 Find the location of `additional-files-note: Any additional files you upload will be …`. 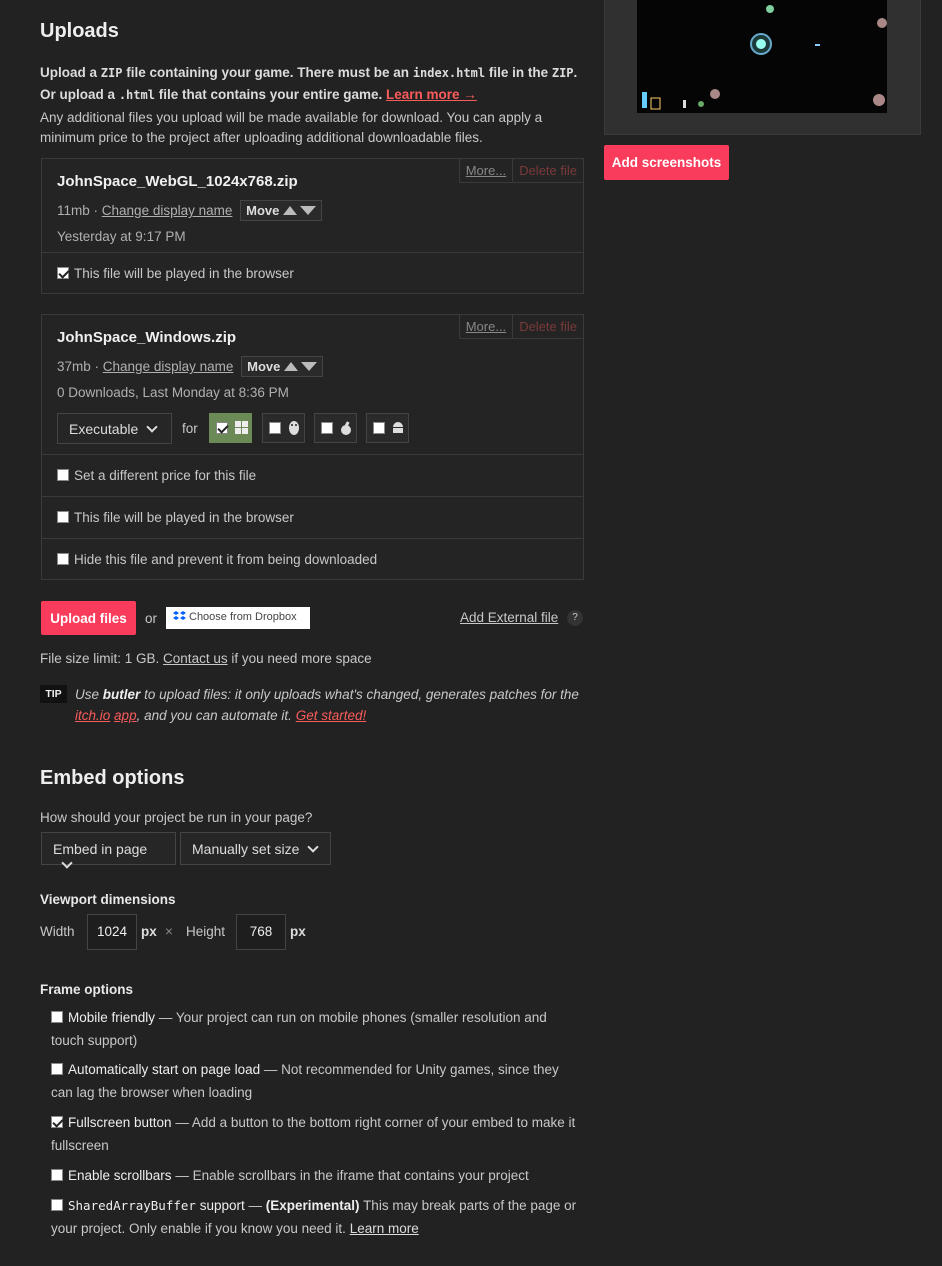

additional-files-note: Any additional files you upload will be … is located at coordinates (291, 127).